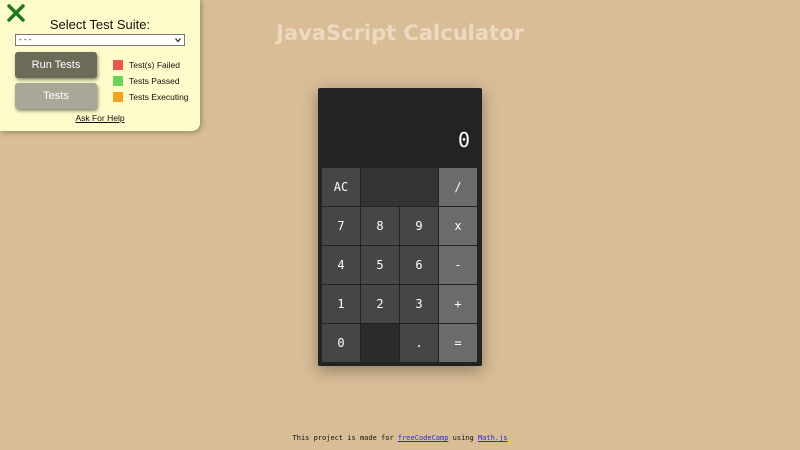 The width and height of the screenshot is (800, 450). I want to click on tests-button: Tests, so click(56, 96).